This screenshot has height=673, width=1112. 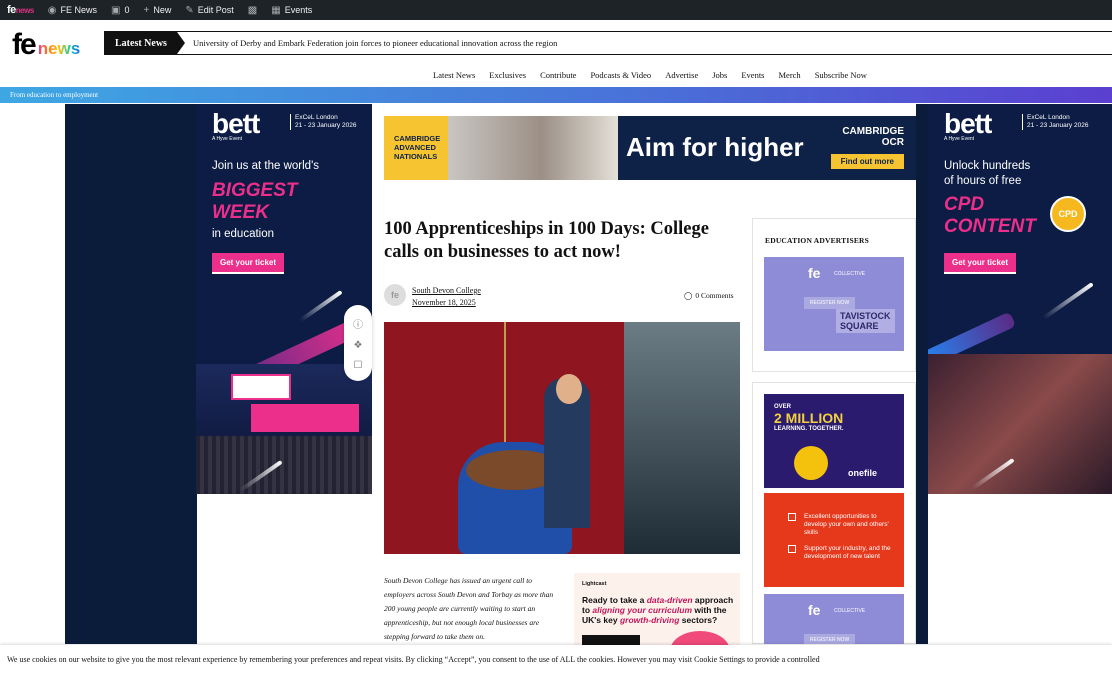 What do you see at coordinates (454, 75) in the screenshot?
I see `nav-latest-news: Latest News` at bounding box center [454, 75].